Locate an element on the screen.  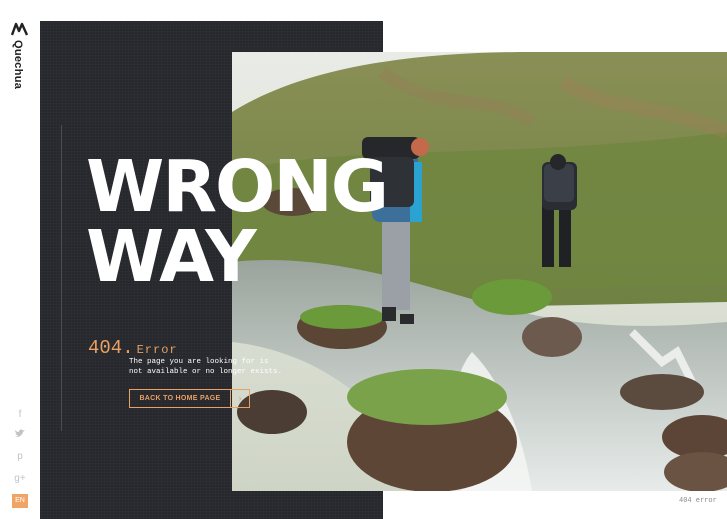
quechua-logo-icon is located at coordinates (20, 29).